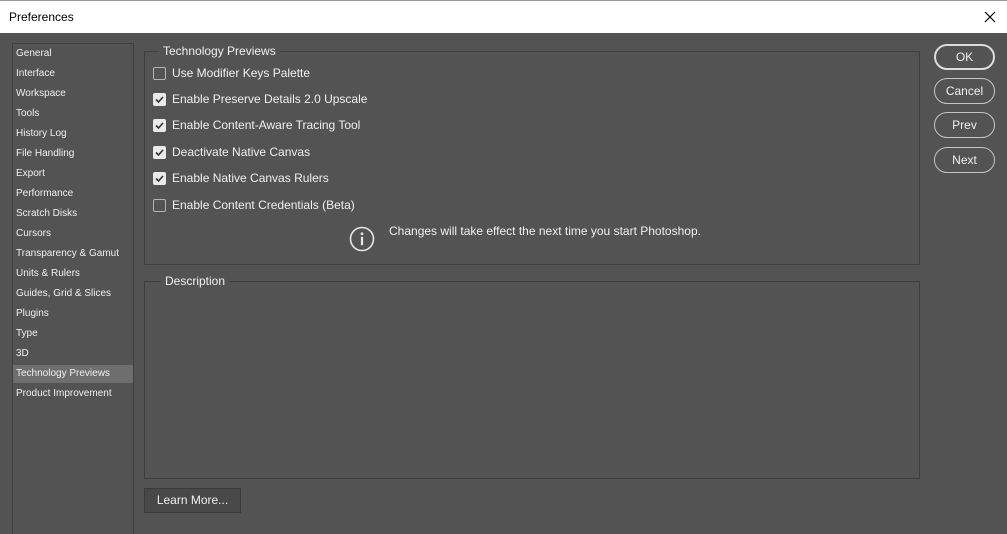 This screenshot has width=1007, height=534. What do you see at coordinates (73, 374) in the screenshot?
I see `sidebar-item-technology-previews: Technology Previews` at bounding box center [73, 374].